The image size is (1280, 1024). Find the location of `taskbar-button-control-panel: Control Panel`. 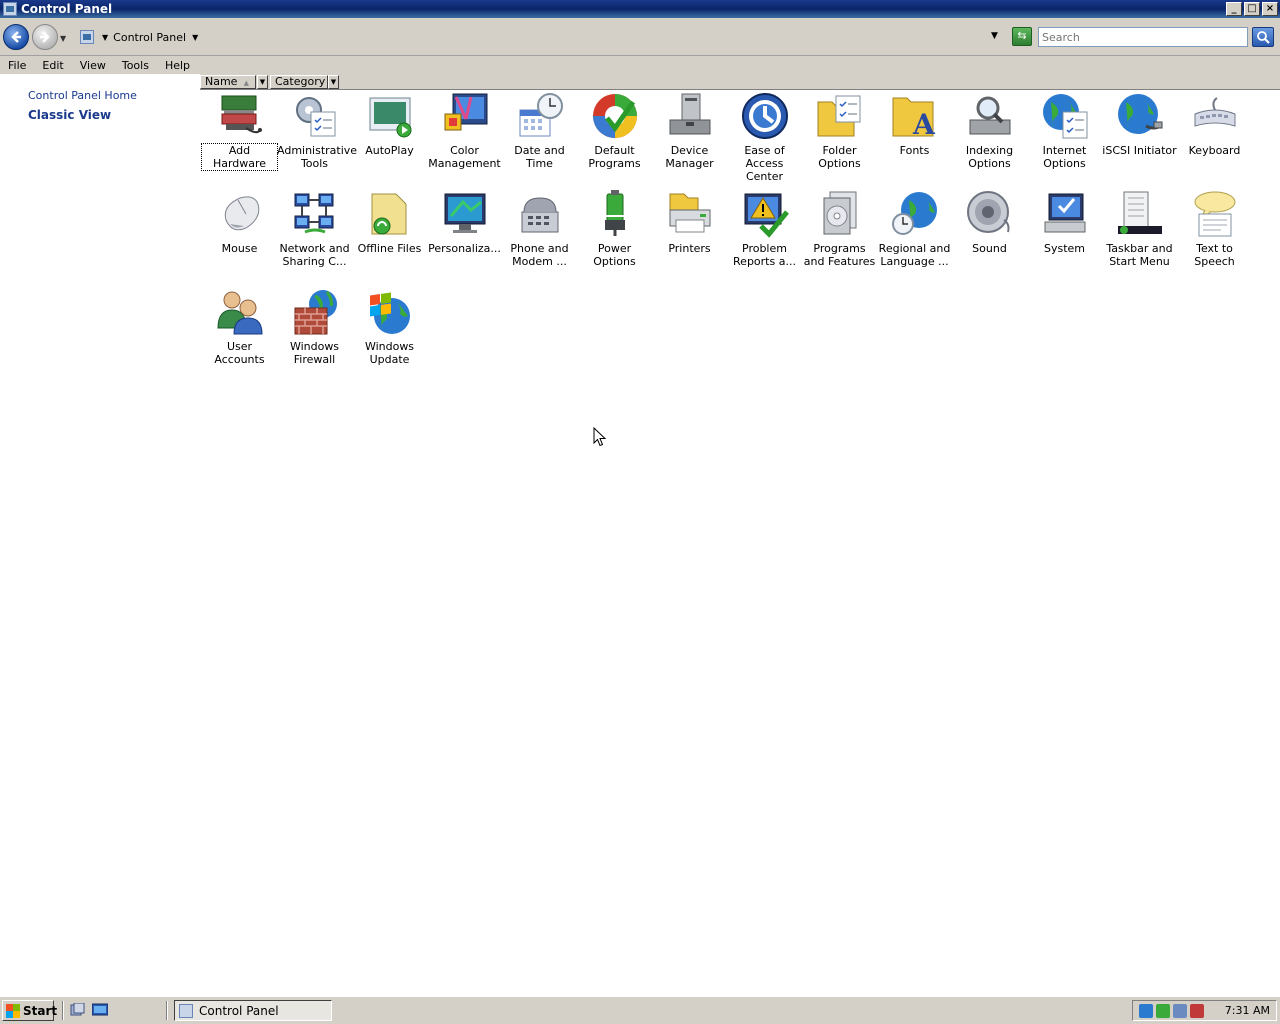

taskbar-button-control-panel: Control Panel is located at coordinates (253, 1010).